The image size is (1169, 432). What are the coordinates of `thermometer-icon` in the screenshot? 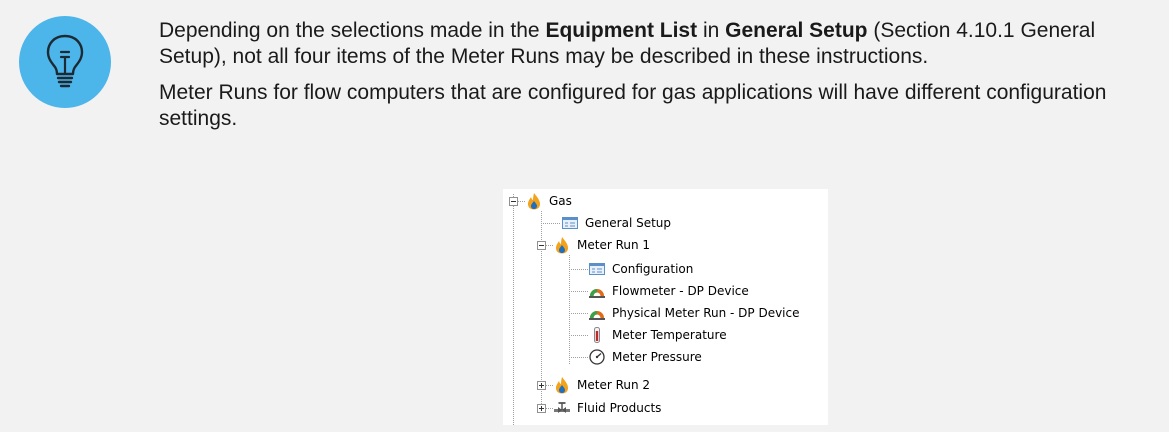 It's located at (597, 335).